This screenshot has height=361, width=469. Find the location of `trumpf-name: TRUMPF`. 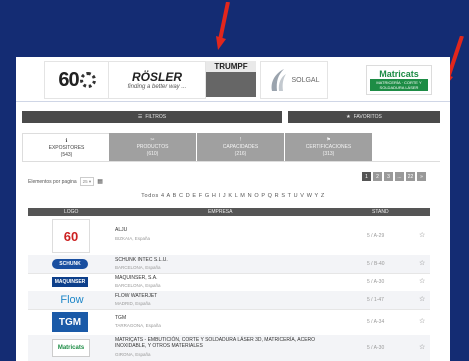

trumpf-name: TRUMPF is located at coordinates (231, 66).